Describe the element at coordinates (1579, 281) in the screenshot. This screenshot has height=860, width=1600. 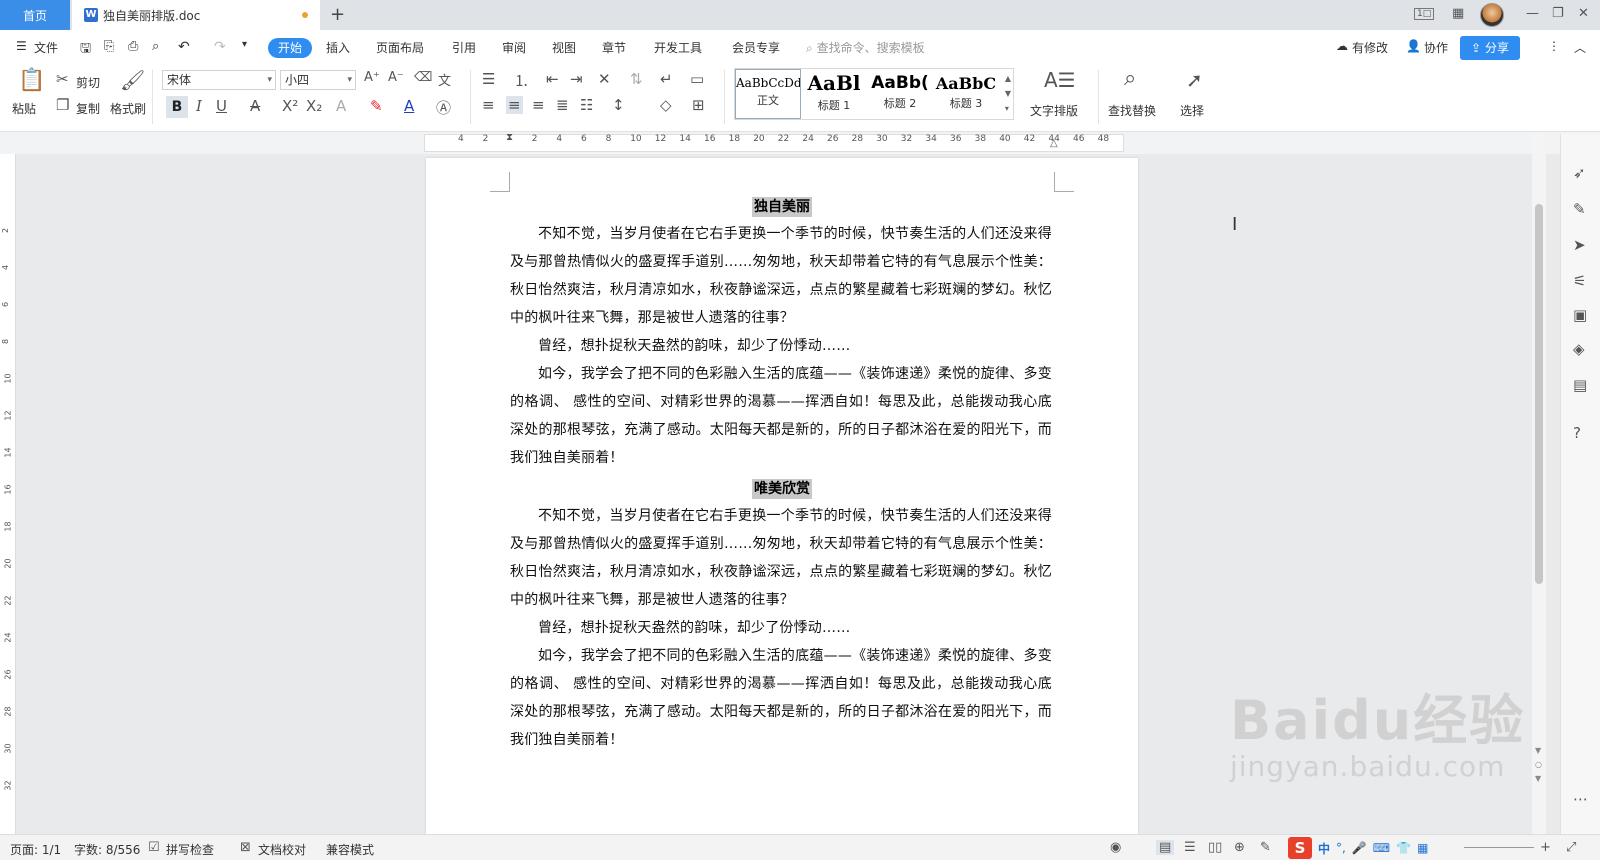
I see `sliders-icon: ⚟` at that location.